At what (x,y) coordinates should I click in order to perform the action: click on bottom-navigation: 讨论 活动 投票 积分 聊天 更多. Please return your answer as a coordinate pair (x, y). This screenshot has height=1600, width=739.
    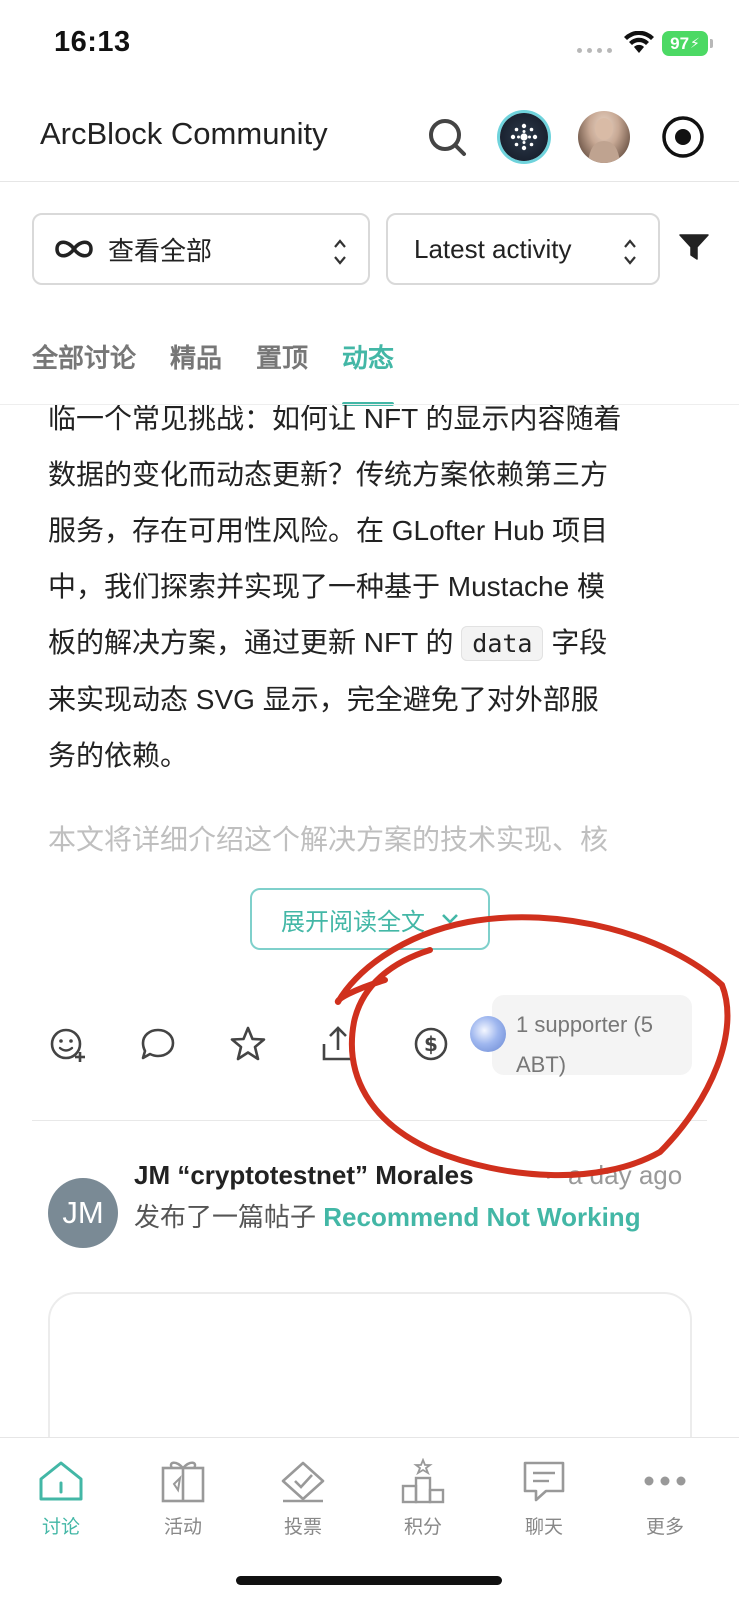
    Looking at the image, I should click on (369, 1518).